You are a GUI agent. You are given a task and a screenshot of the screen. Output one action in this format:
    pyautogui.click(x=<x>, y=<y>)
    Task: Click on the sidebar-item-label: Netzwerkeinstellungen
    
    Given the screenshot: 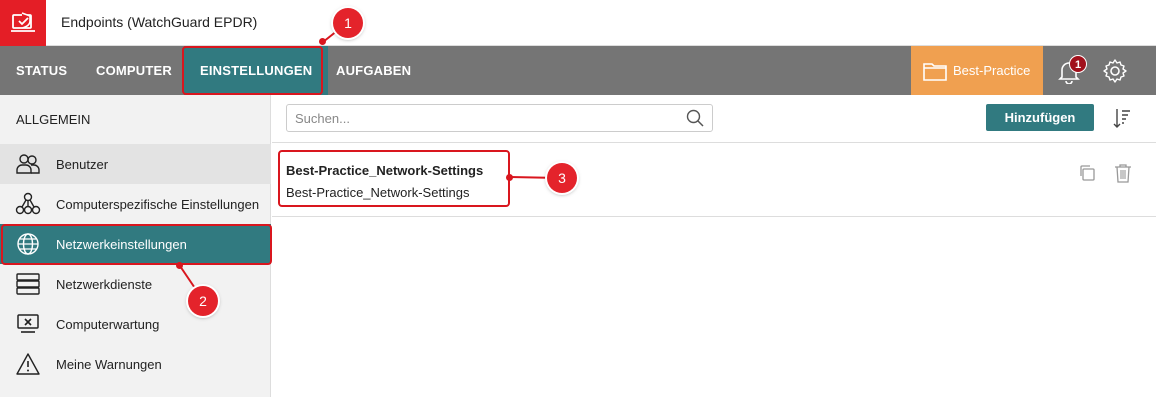 What is the action you would take?
    pyautogui.click(x=121, y=244)
    